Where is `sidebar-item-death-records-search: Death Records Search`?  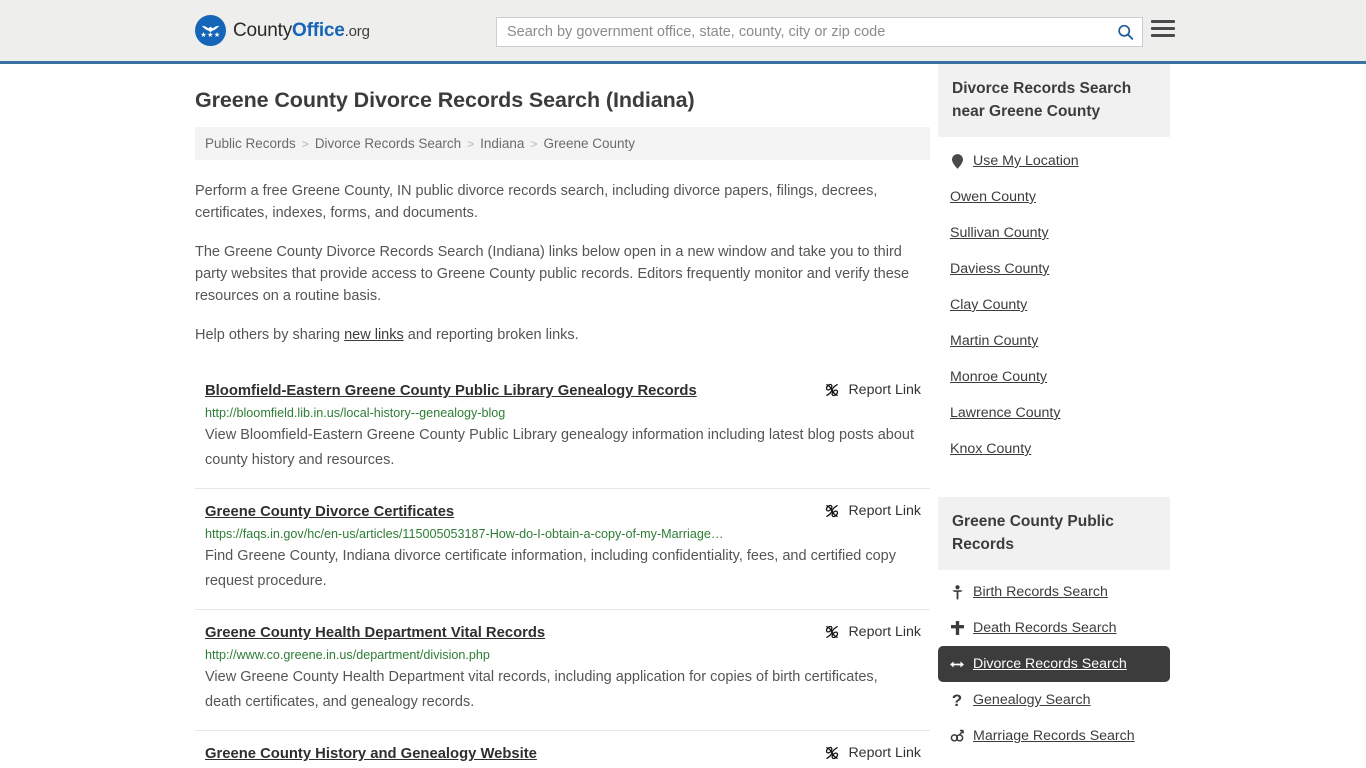 sidebar-item-death-records-search: Death Records Search is located at coordinates (1054, 628).